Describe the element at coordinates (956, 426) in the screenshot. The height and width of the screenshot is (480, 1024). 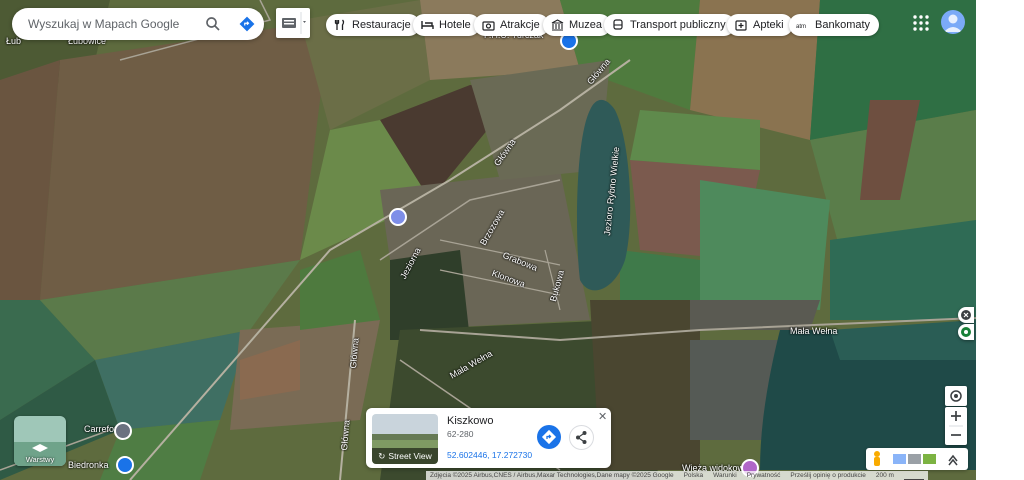
I see `zoom-controls` at that location.